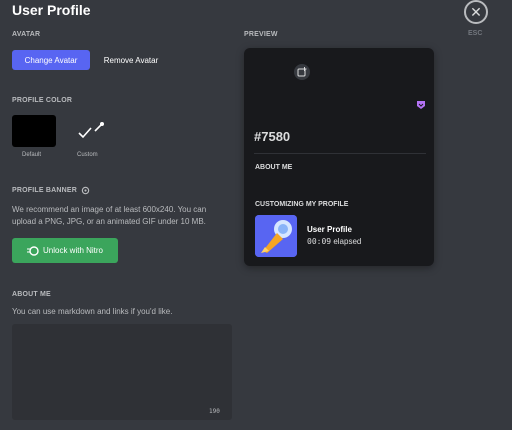  I want to click on activity-image, so click(276, 236).